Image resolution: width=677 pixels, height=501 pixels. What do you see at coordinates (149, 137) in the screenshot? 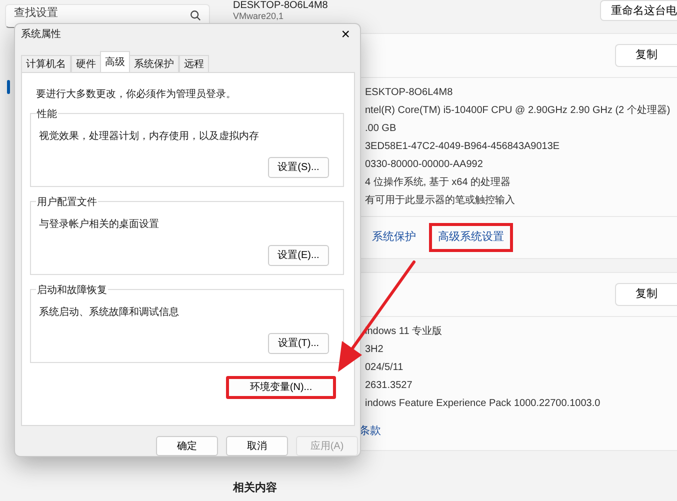
I see `group-description: 视觉效果，处理器计划，内存使用，以及虚拟内存` at bounding box center [149, 137].